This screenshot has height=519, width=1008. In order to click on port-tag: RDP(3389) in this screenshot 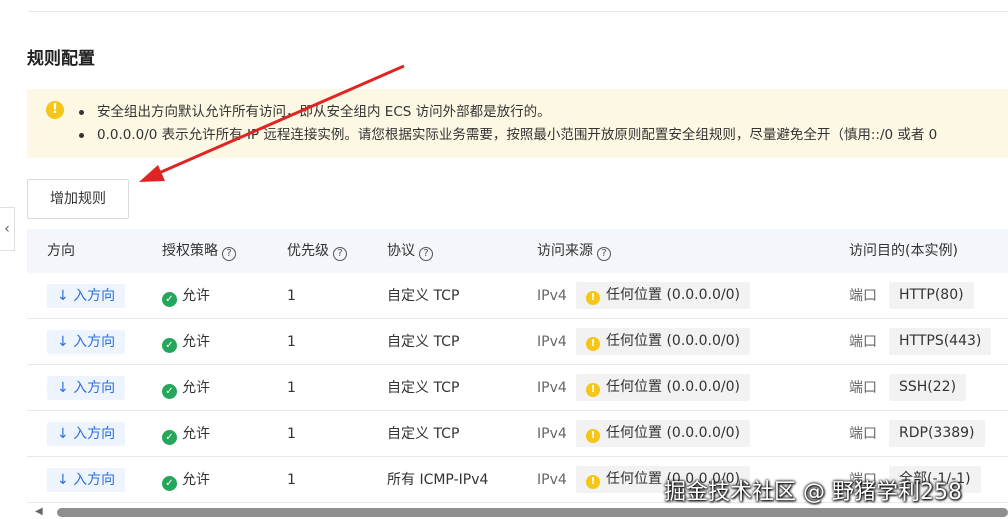, I will do `click(937, 433)`.